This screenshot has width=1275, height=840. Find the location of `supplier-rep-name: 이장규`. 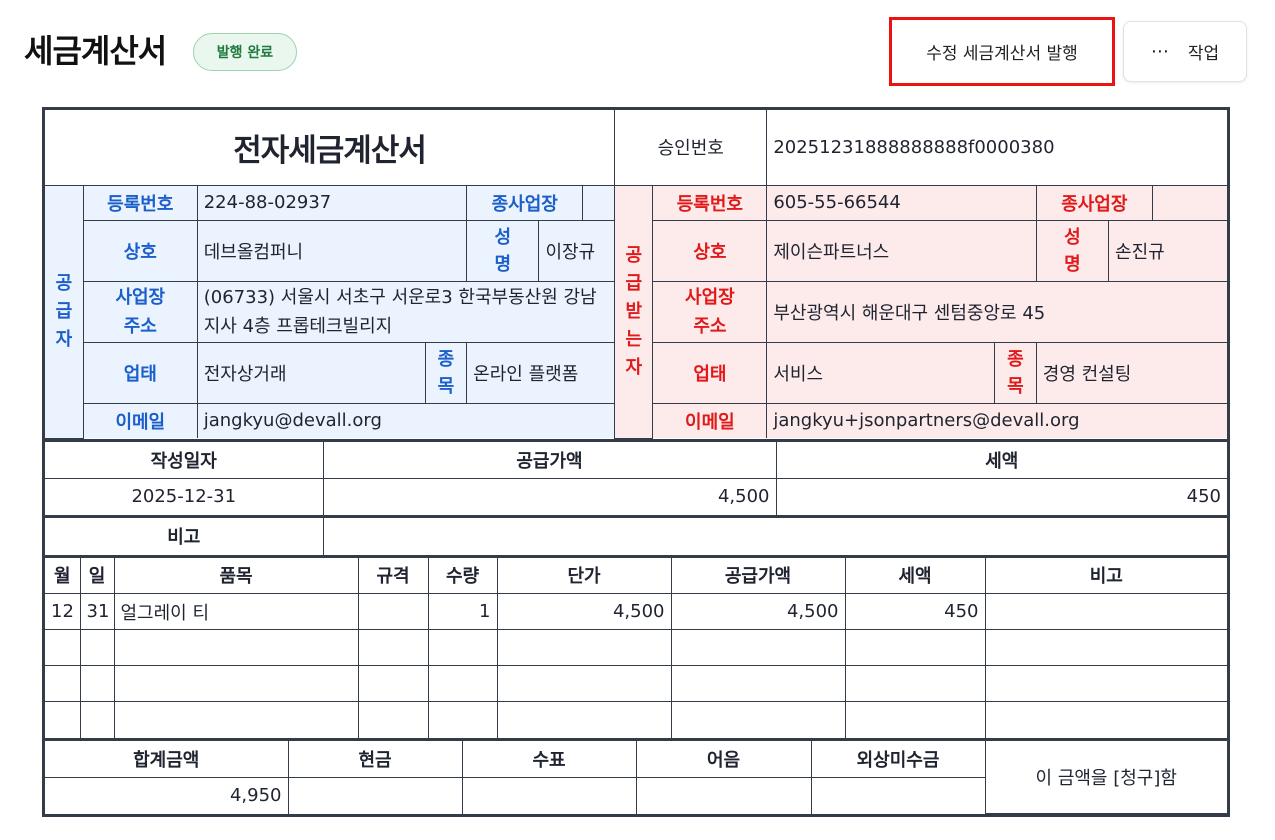

supplier-rep-name: 이장규 is located at coordinates (577, 250).